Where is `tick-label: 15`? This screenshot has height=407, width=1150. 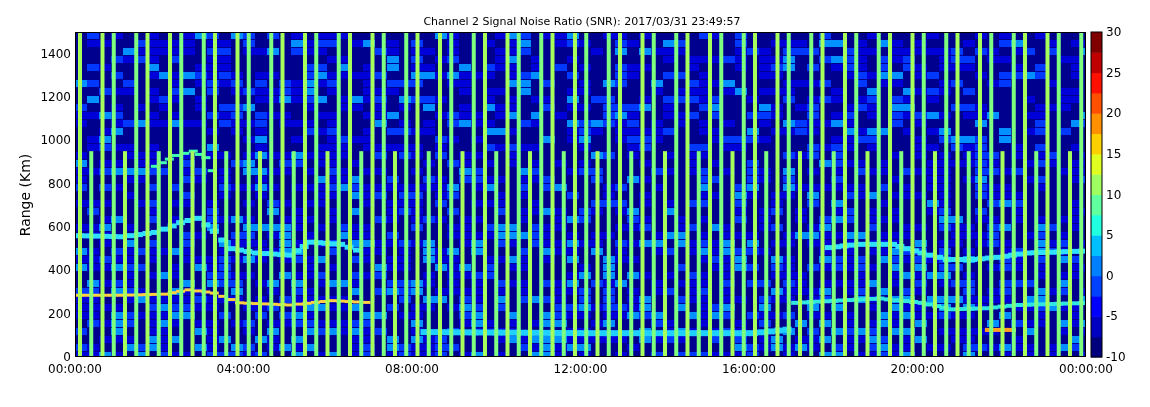
tick-label: 15 is located at coordinates (1114, 153).